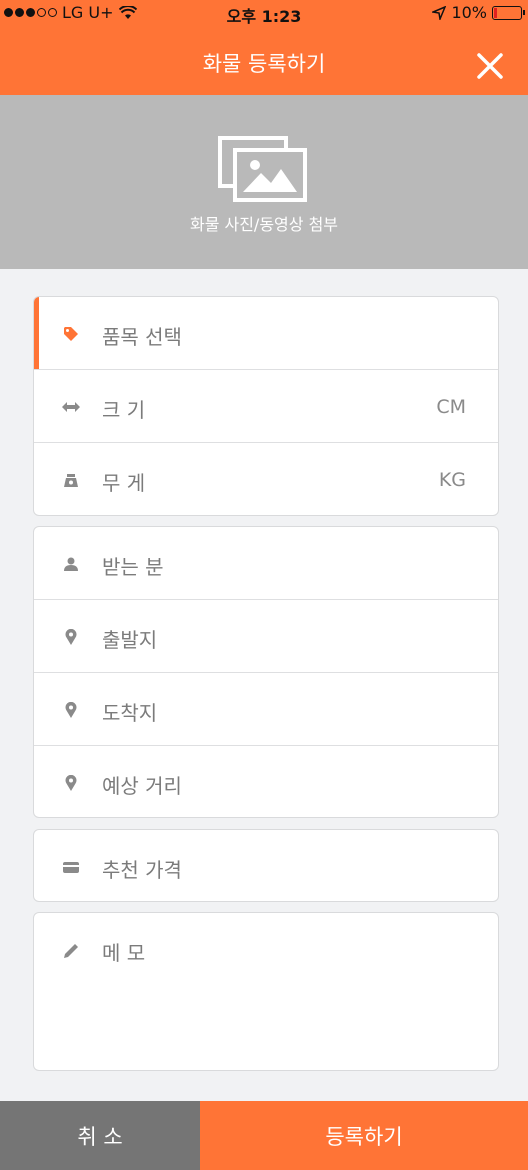 Image resolution: width=528 pixels, height=1170 pixels. I want to click on size-row: 크 기 CM, so click(266, 406).